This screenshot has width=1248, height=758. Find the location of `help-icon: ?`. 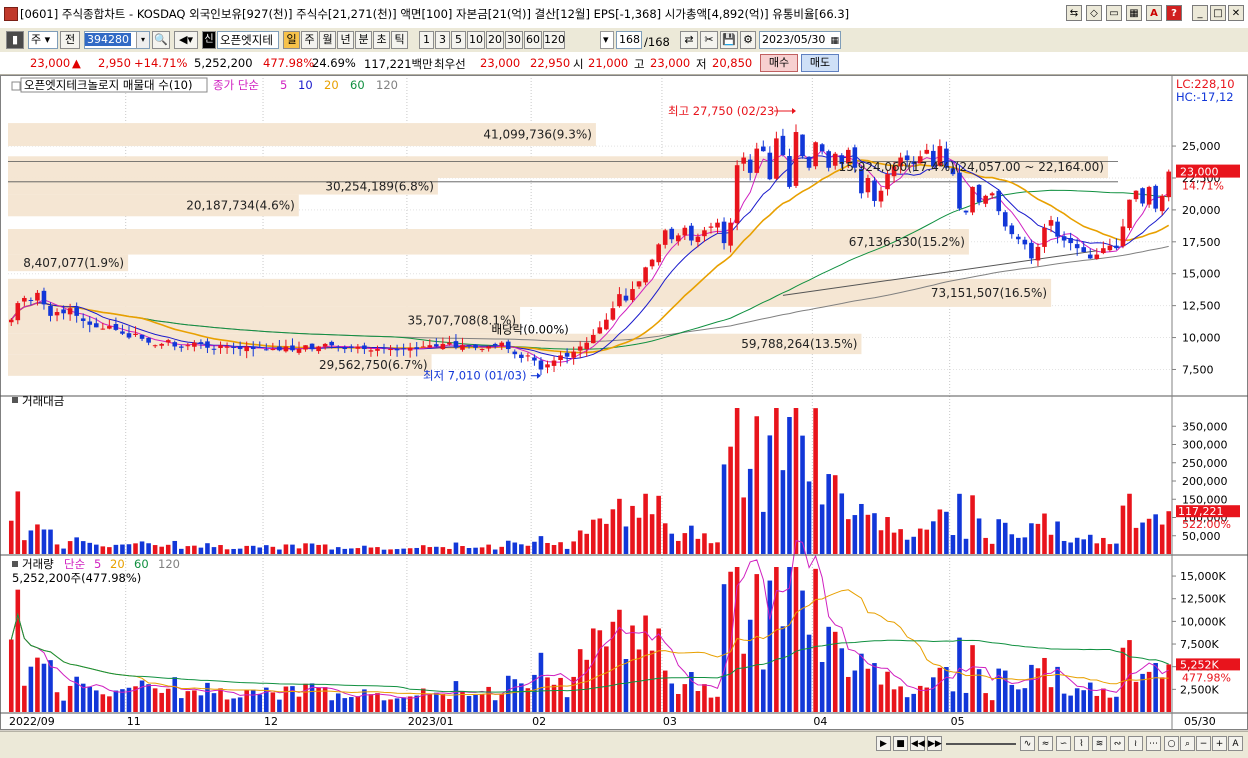

help-icon: ? is located at coordinates (1174, 13).